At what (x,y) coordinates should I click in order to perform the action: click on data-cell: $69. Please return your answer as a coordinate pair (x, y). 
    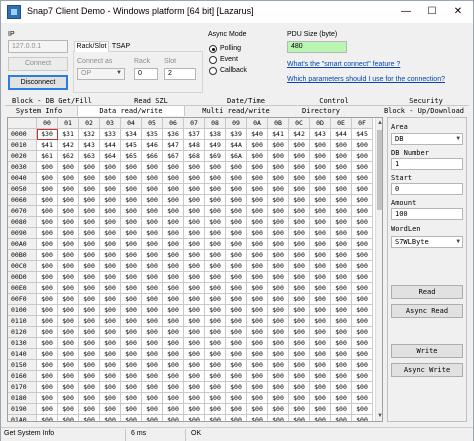
    Looking at the image, I should click on (215, 156).